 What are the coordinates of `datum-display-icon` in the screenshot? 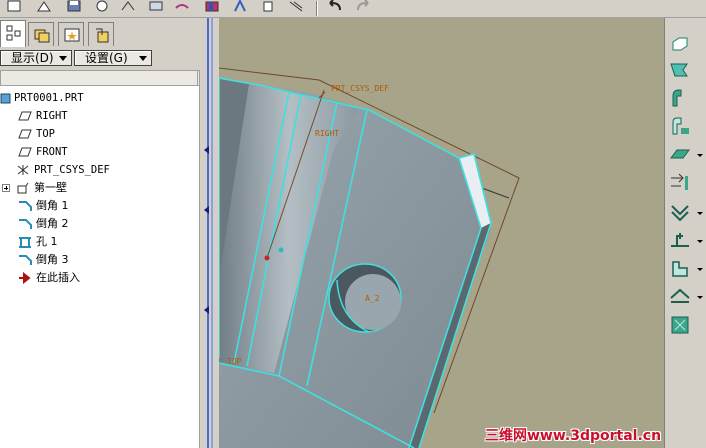 It's located at (241, 7).